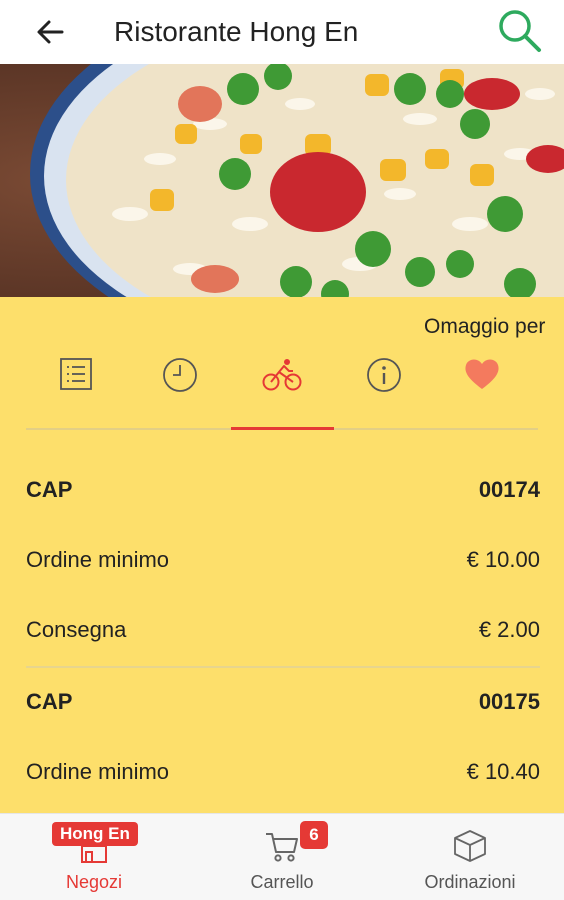 This screenshot has height=900, width=564. I want to click on tab-hours, so click(180, 389).